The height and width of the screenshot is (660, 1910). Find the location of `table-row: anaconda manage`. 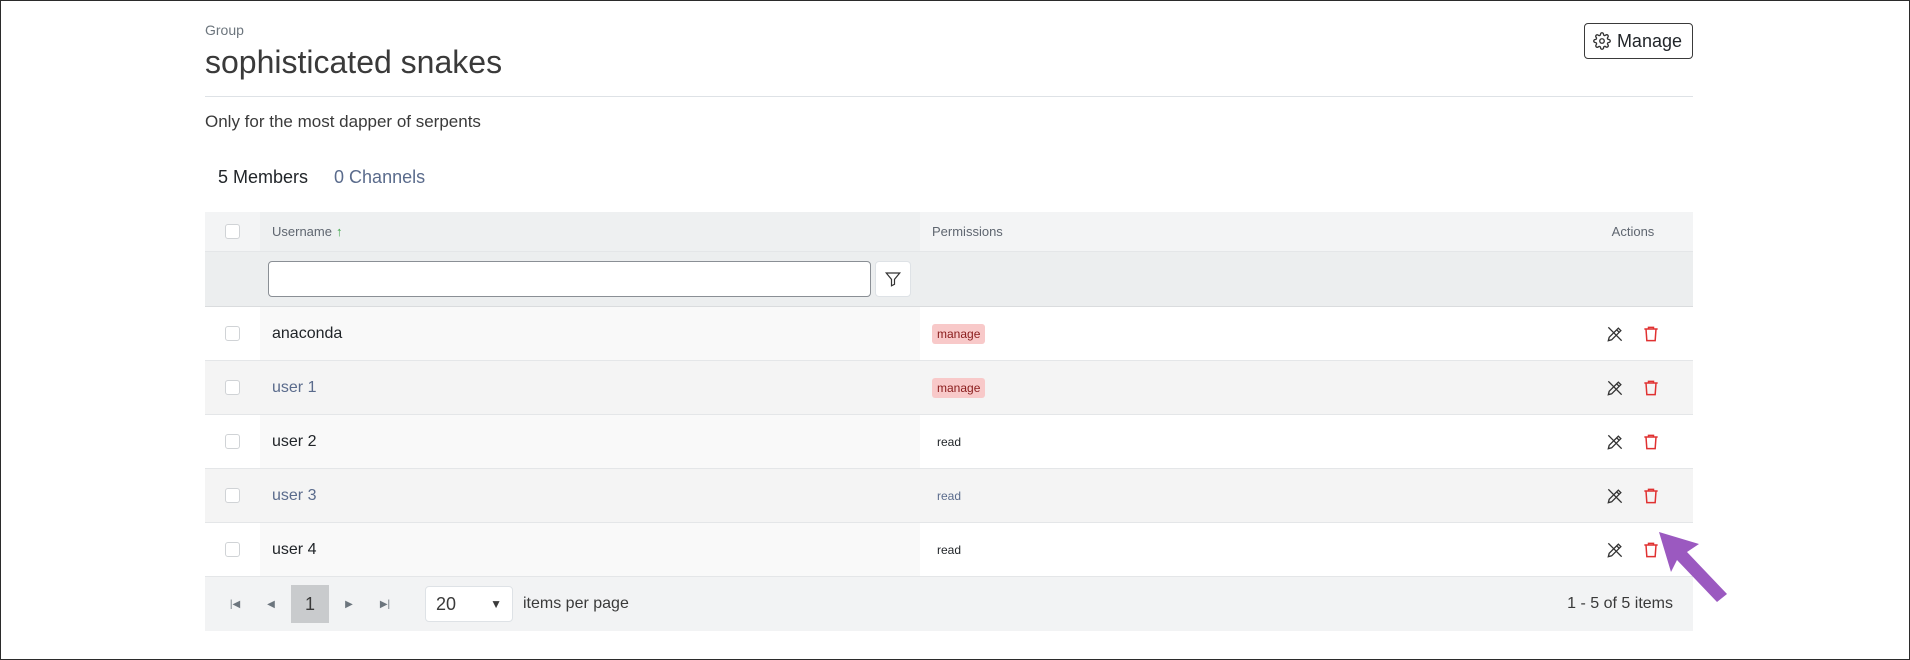

table-row: anaconda manage is located at coordinates (949, 334).